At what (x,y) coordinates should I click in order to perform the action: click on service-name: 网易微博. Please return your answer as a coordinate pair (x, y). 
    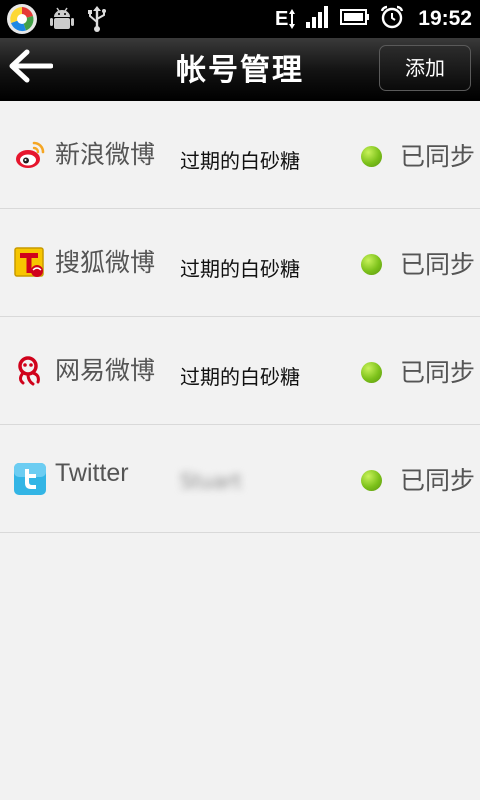
    Looking at the image, I should click on (105, 370).